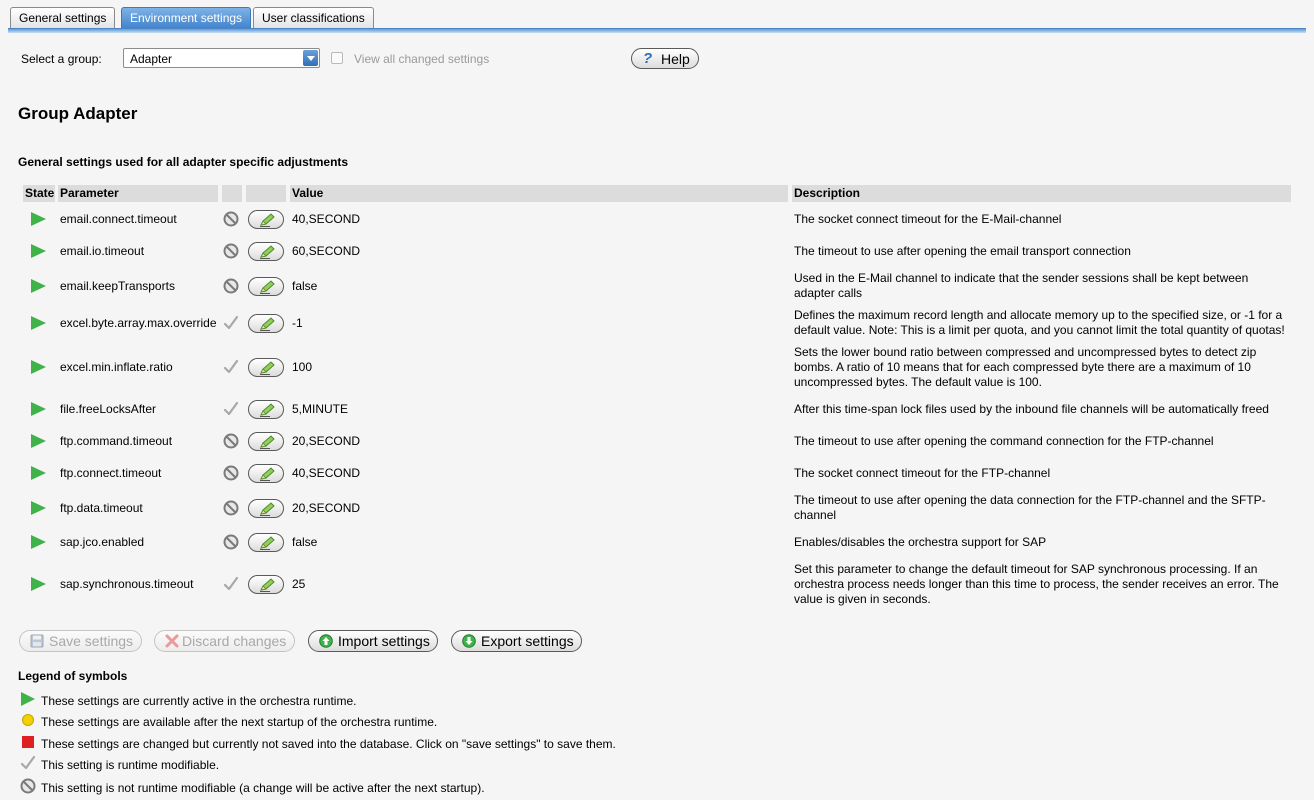 This screenshot has width=1314, height=800. What do you see at coordinates (266, 193) in the screenshot?
I see `header-edit` at bounding box center [266, 193].